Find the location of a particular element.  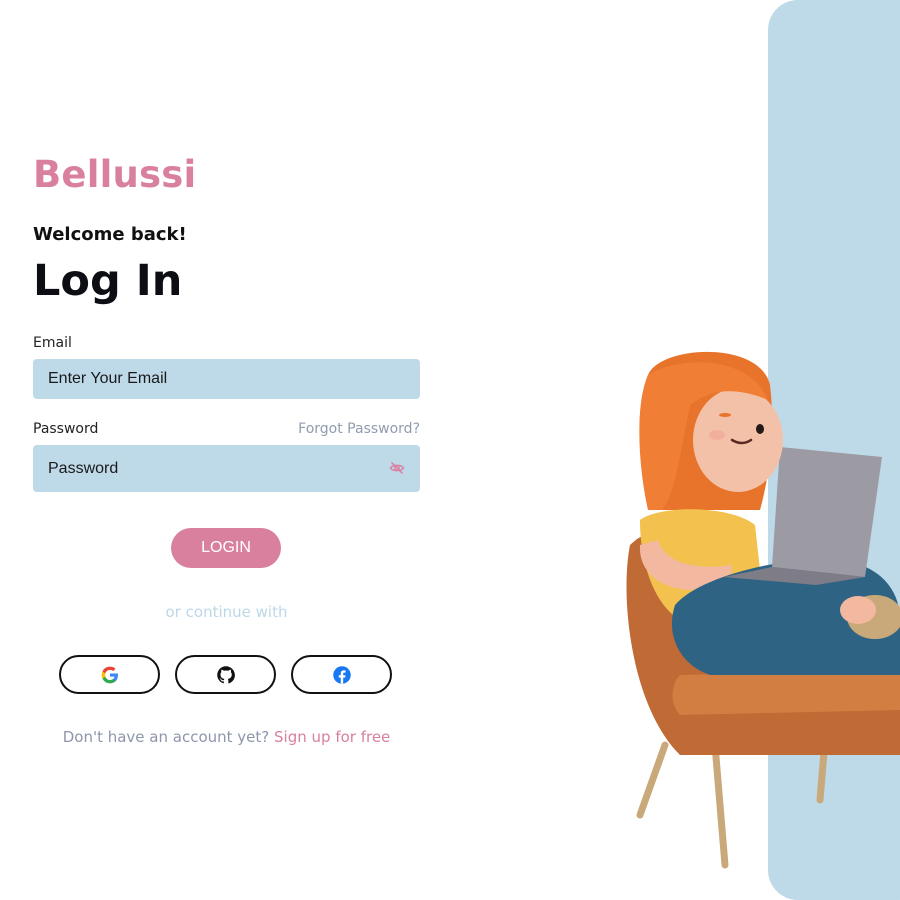

continue-with-divider: or continue with is located at coordinates (226, 612).